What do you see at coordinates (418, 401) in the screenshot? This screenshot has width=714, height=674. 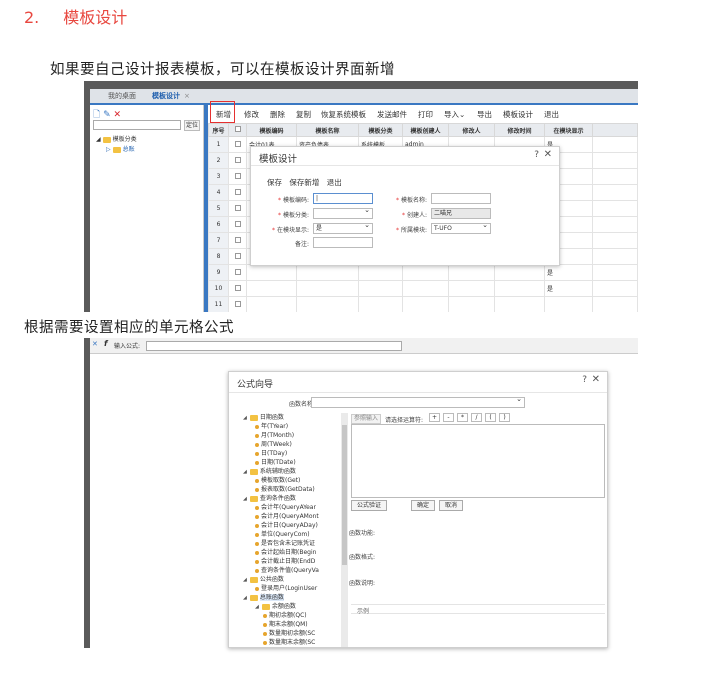 I see `function-search-select` at bounding box center [418, 401].